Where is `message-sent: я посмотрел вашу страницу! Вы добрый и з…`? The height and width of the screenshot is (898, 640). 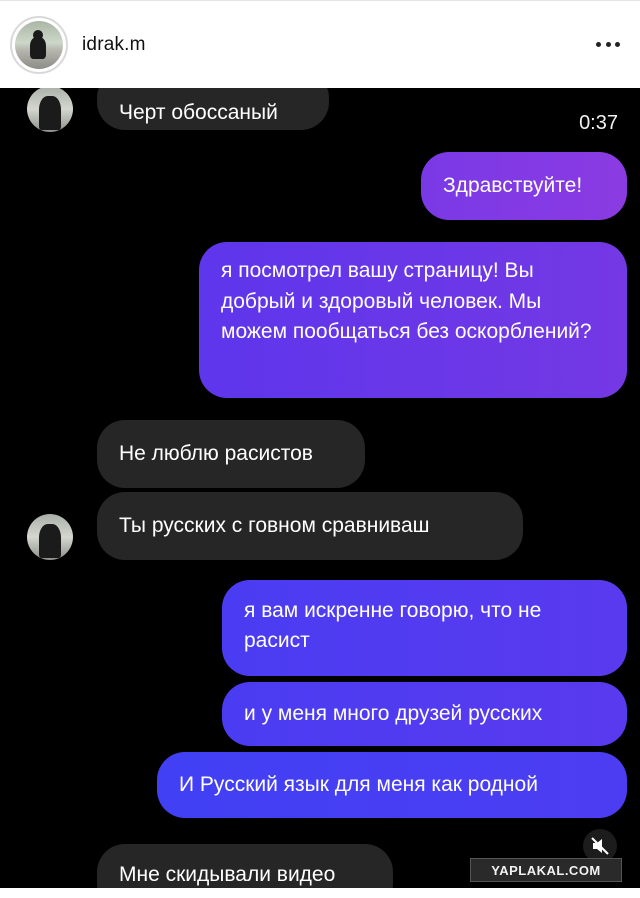
message-sent: я посмотрел вашу страницу! Вы добрый и з… is located at coordinates (413, 320).